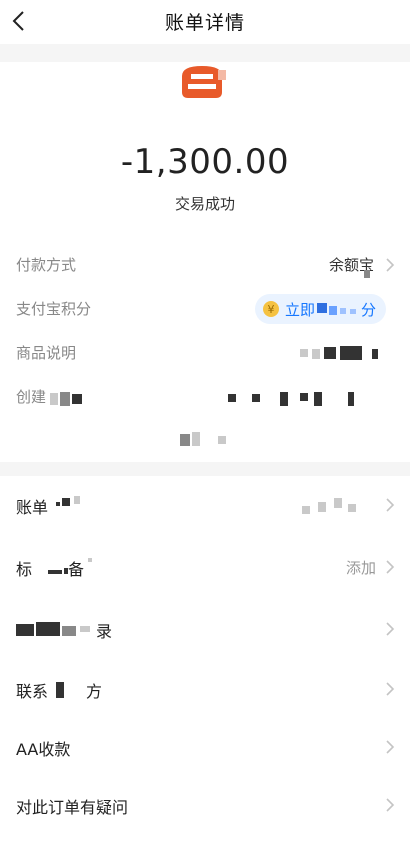 This screenshot has width=410, height=856. What do you see at coordinates (24, 569) in the screenshot?
I see `tags-label: 标` at bounding box center [24, 569].